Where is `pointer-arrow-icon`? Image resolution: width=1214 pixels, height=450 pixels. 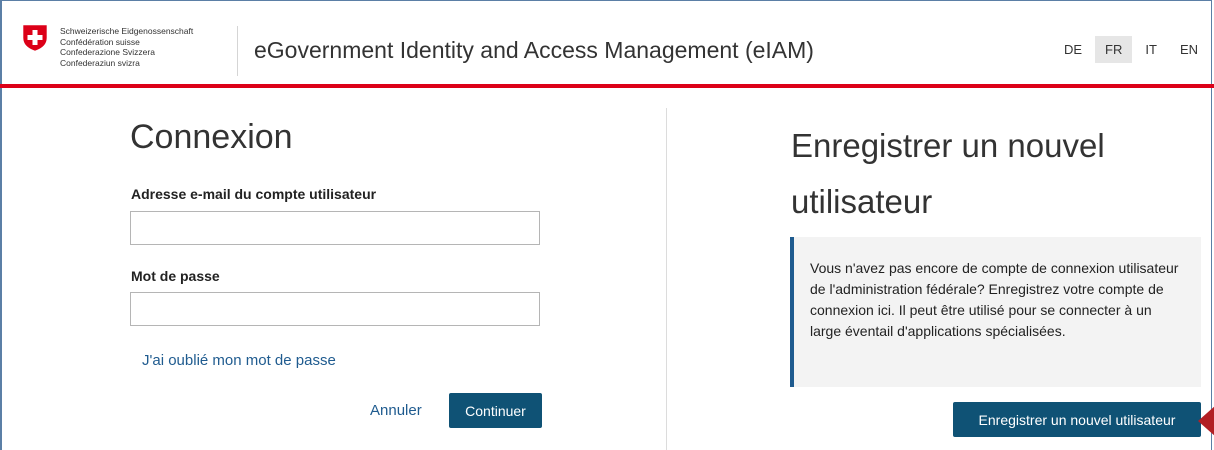 pointer-arrow-icon is located at coordinates (1206, 421).